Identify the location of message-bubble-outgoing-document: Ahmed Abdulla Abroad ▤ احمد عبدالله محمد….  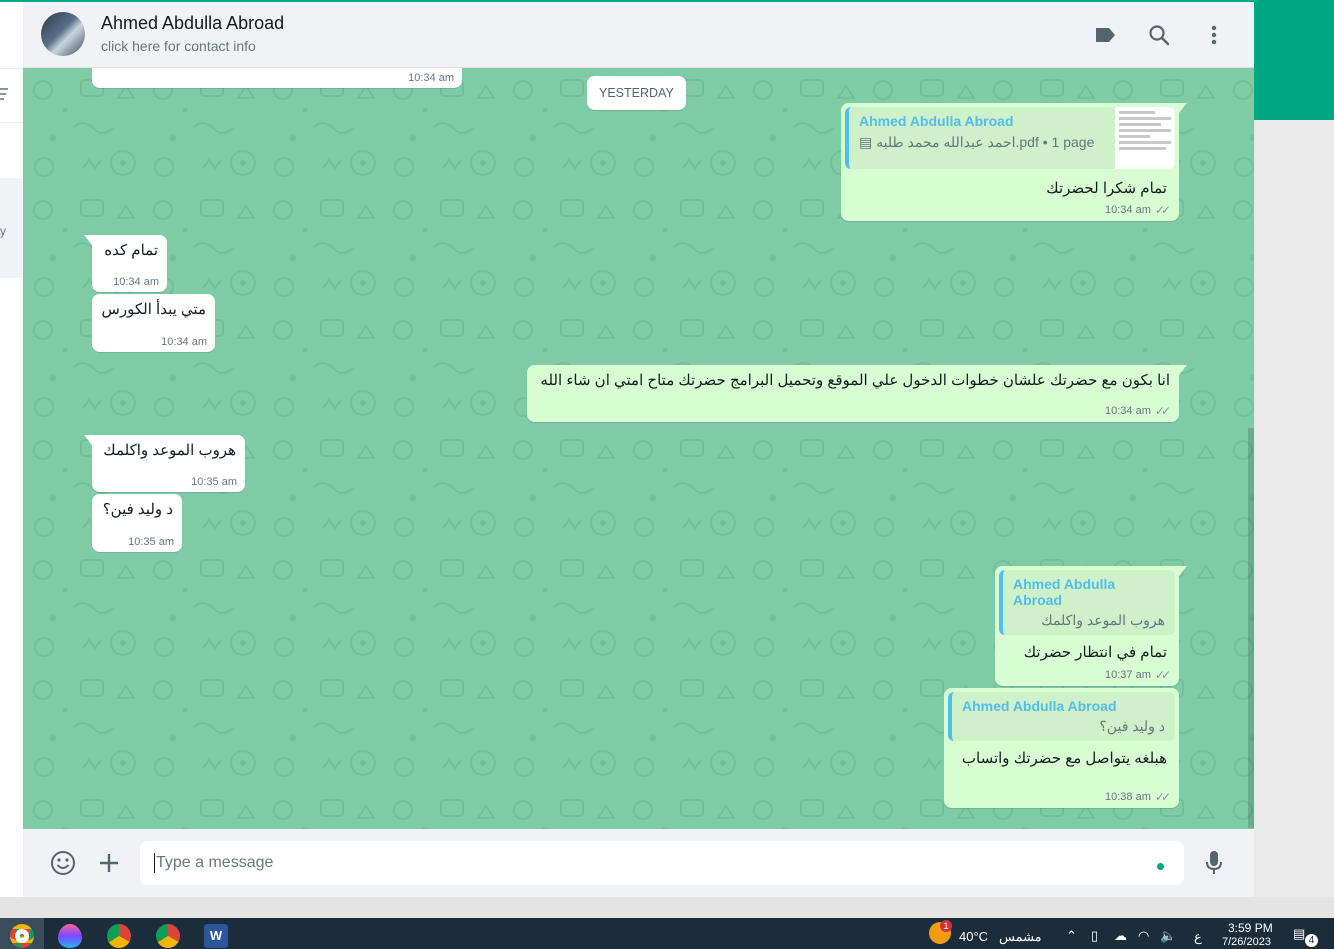
(1014, 162).